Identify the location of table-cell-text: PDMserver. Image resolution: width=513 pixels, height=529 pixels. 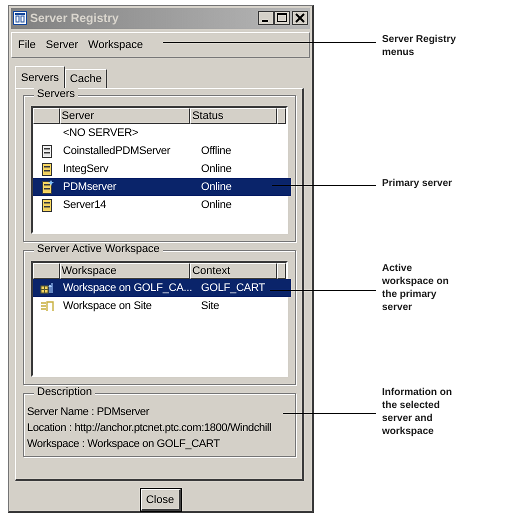
(90, 187).